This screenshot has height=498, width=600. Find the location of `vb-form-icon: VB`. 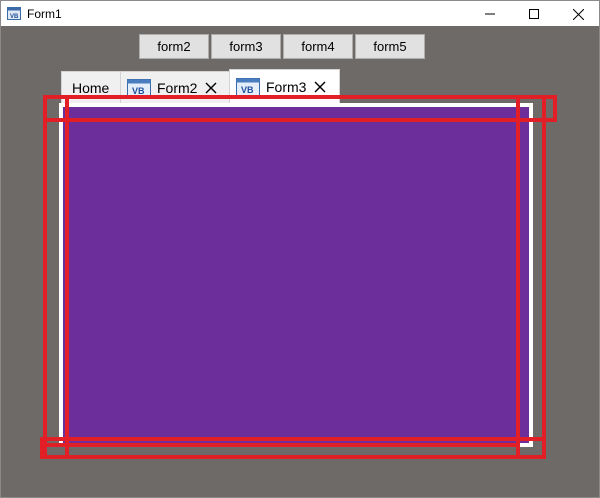

vb-form-icon: VB is located at coordinates (14, 13).